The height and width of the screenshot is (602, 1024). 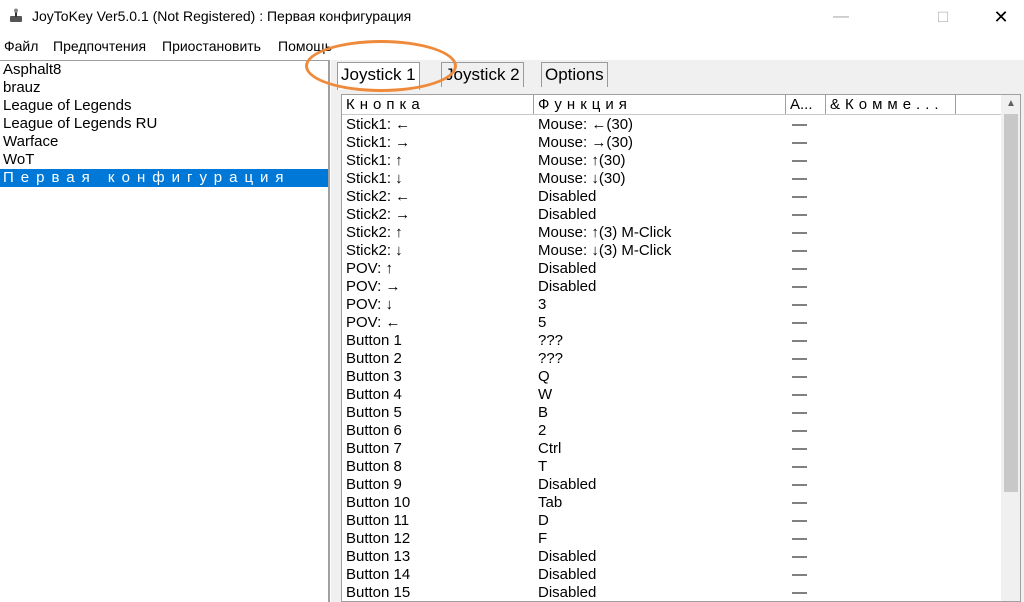 What do you see at coordinates (542, 430) in the screenshot?
I see `cell-function: 2` at bounding box center [542, 430].